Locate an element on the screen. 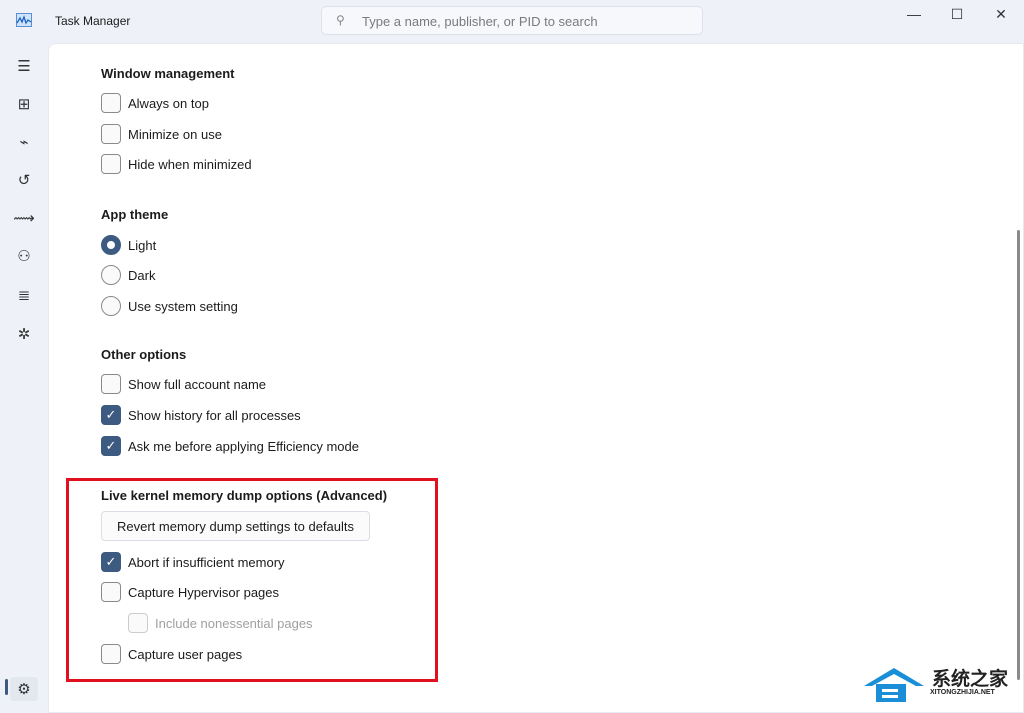 This screenshot has width=1024, height=713. settings-icon: ⚙ is located at coordinates (24, 689).